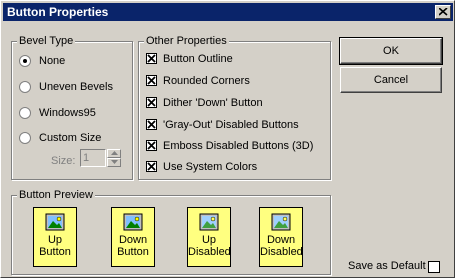 Image resolution: width=455 pixels, height=278 pixels. I want to click on close-icon, so click(443, 12).